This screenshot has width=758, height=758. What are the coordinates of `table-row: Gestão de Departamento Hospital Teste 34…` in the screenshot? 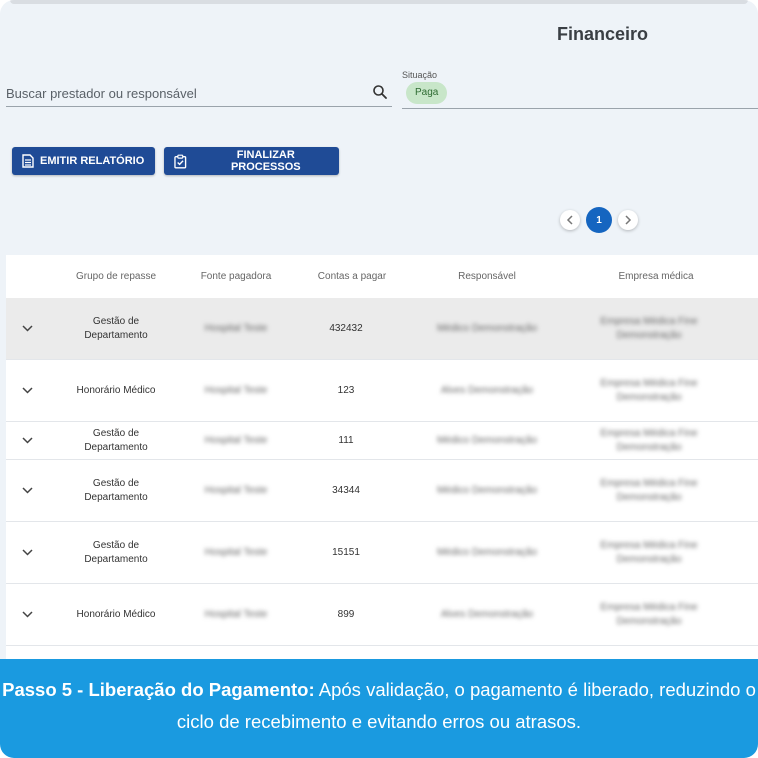 It's located at (382, 491).